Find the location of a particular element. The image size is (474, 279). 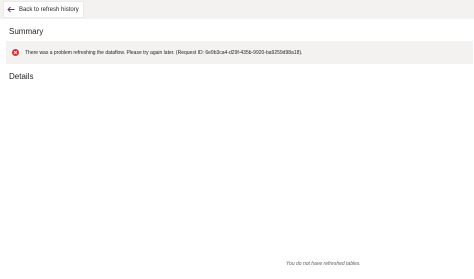

back-to-refresh-history-button: Back to refresh history is located at coordinates (43, 9).